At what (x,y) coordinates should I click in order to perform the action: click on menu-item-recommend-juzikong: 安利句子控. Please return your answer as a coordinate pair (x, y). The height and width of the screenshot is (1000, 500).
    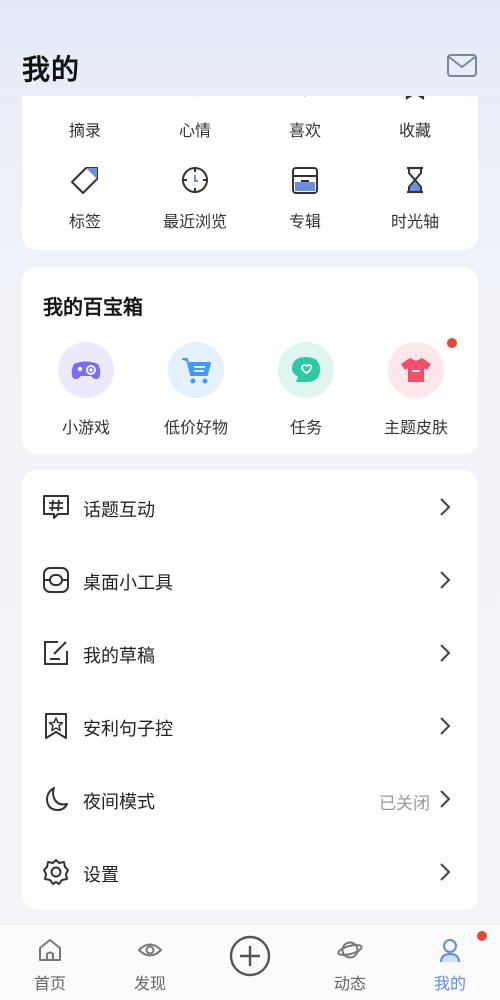
    Looking at the image, I should click on (250, 726).